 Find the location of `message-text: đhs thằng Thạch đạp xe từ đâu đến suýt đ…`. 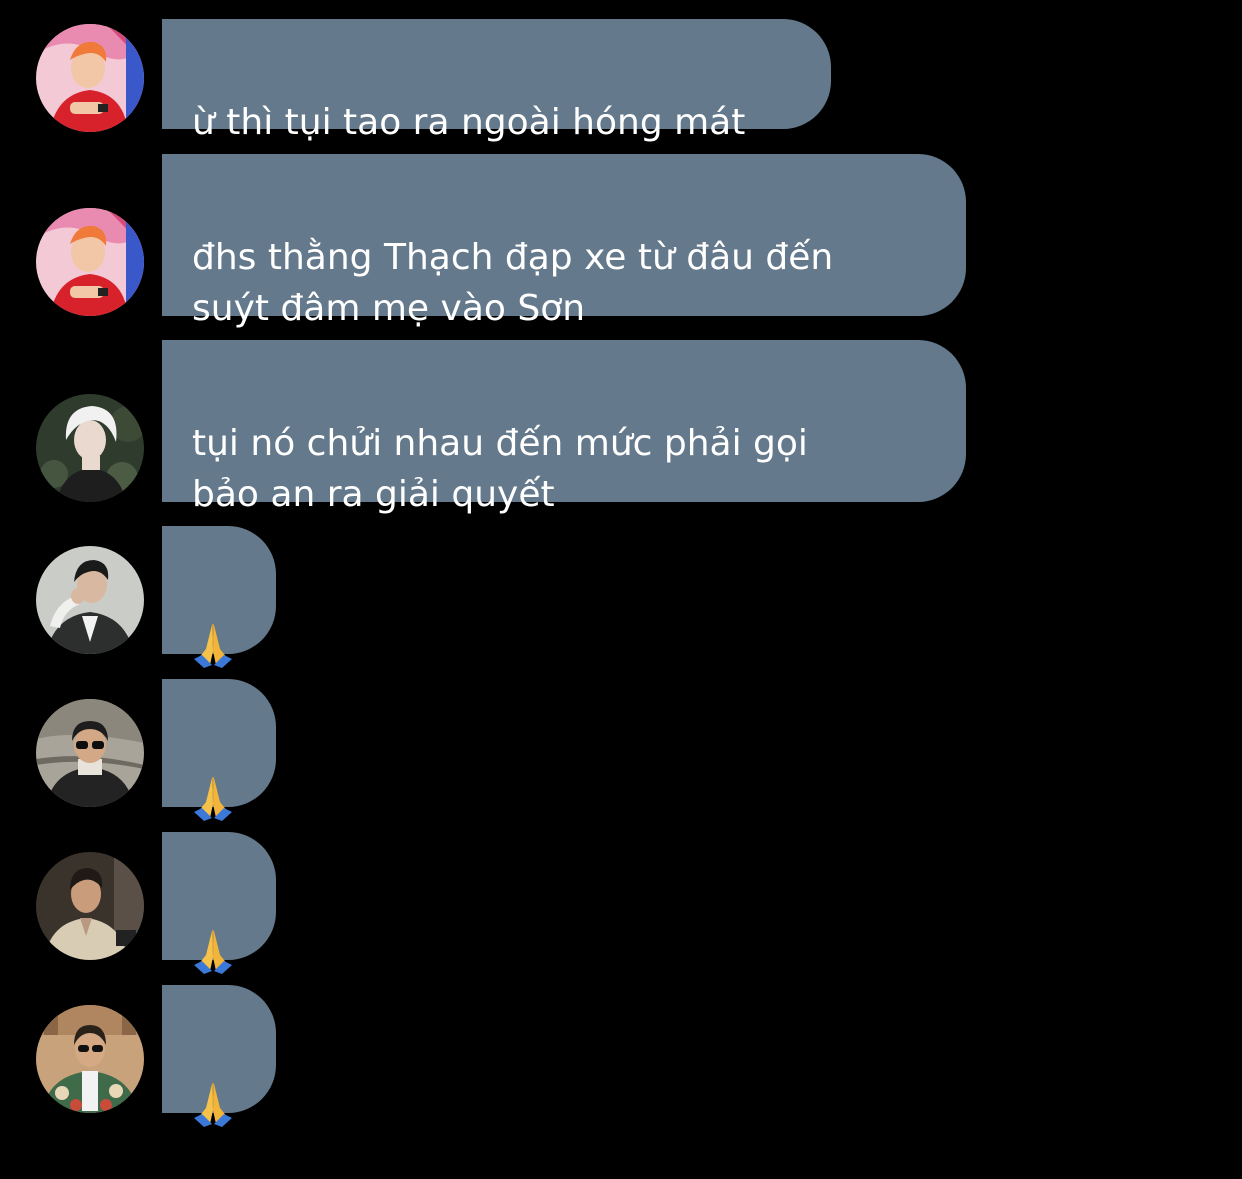

message-text: đhs thằng Thạch đạp xe từ đâu đến suýt đ… is located at coordinates (513, 283).